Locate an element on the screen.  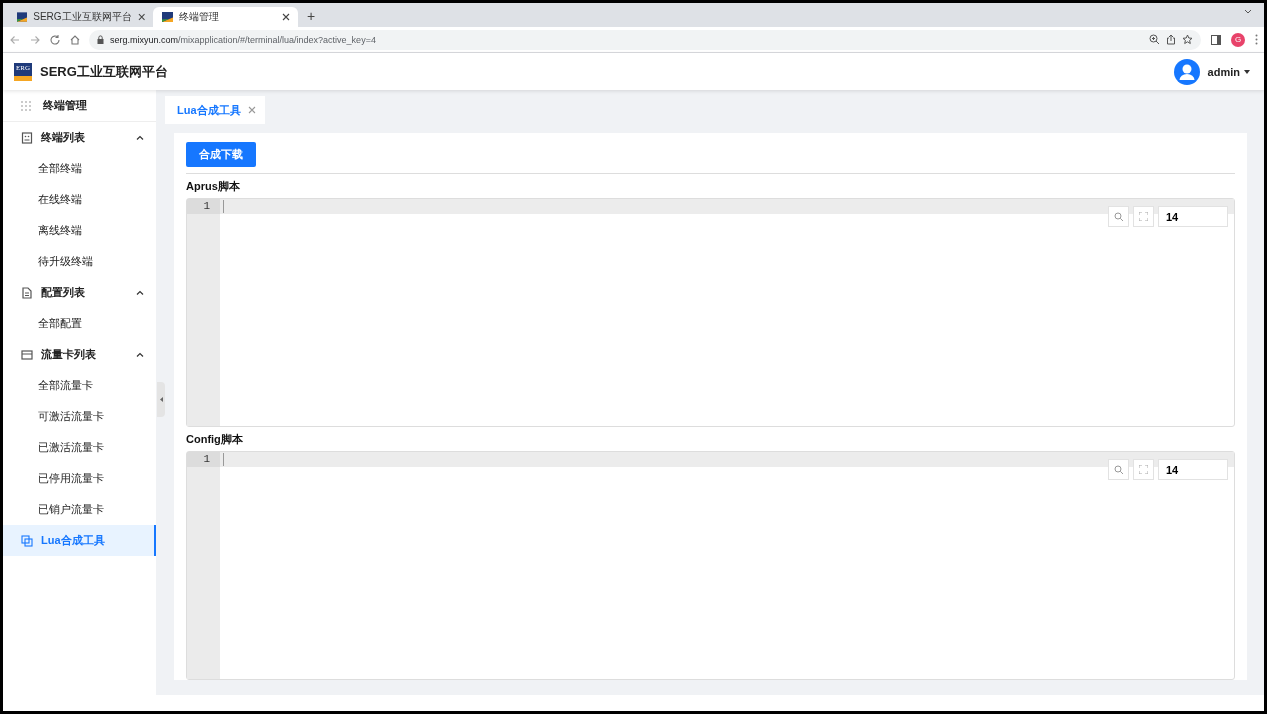
menu-item: 全部配置 is located at coordinates (79, 323).